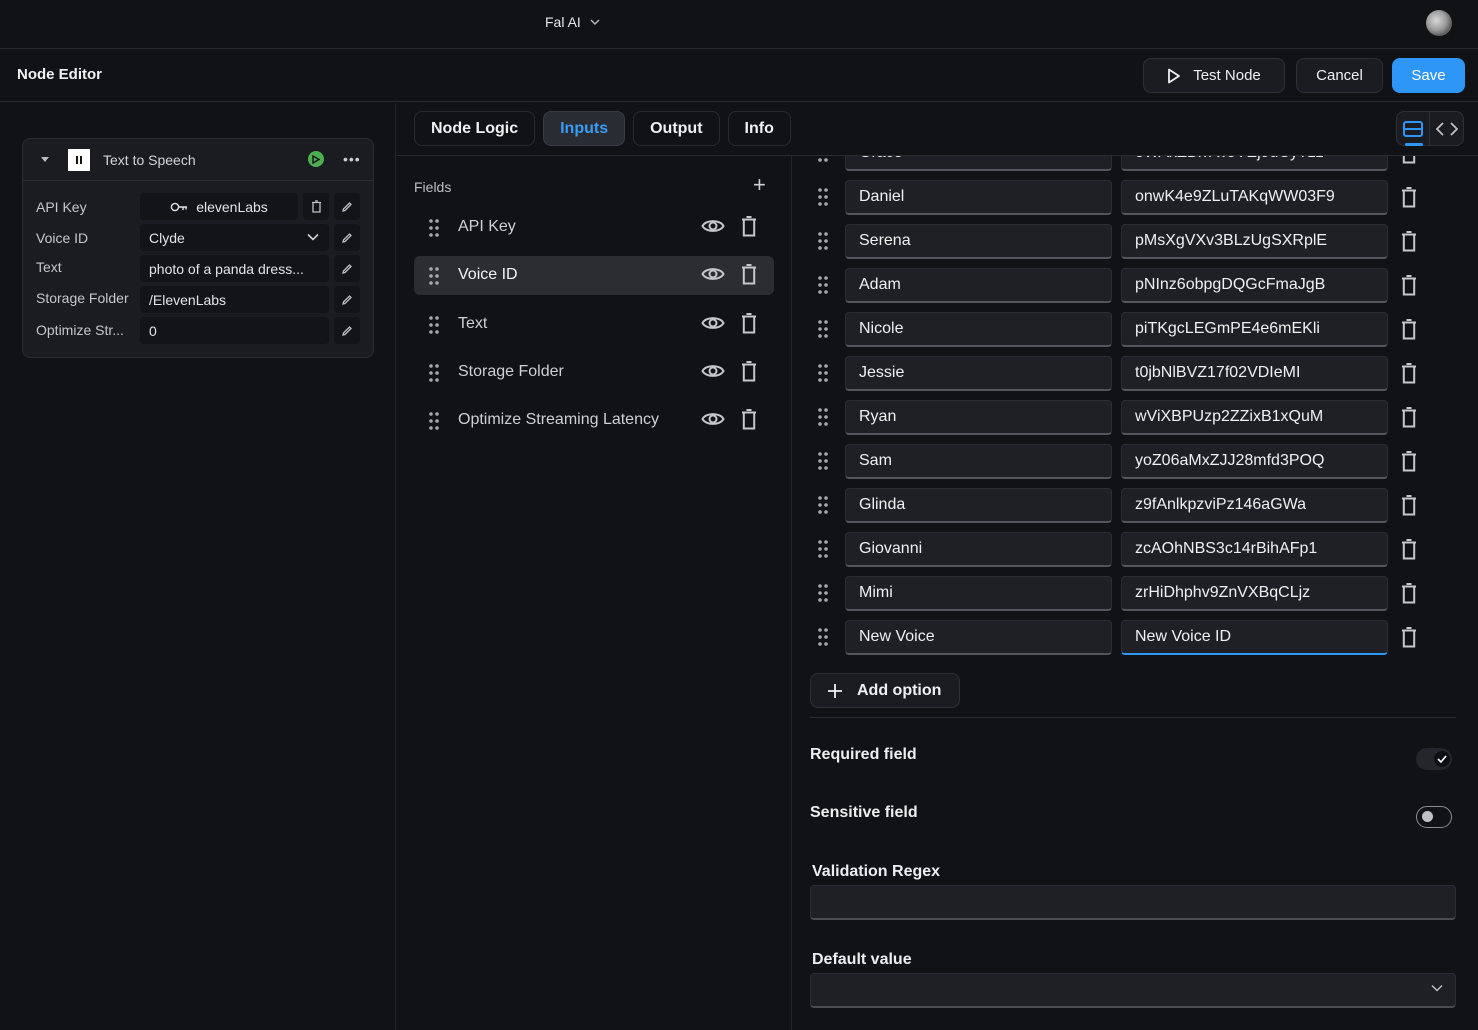  What do you see at coordinates (347, 206) in the screenshot?
I see `api-key-edit-button` at bounding box center [347, 206].